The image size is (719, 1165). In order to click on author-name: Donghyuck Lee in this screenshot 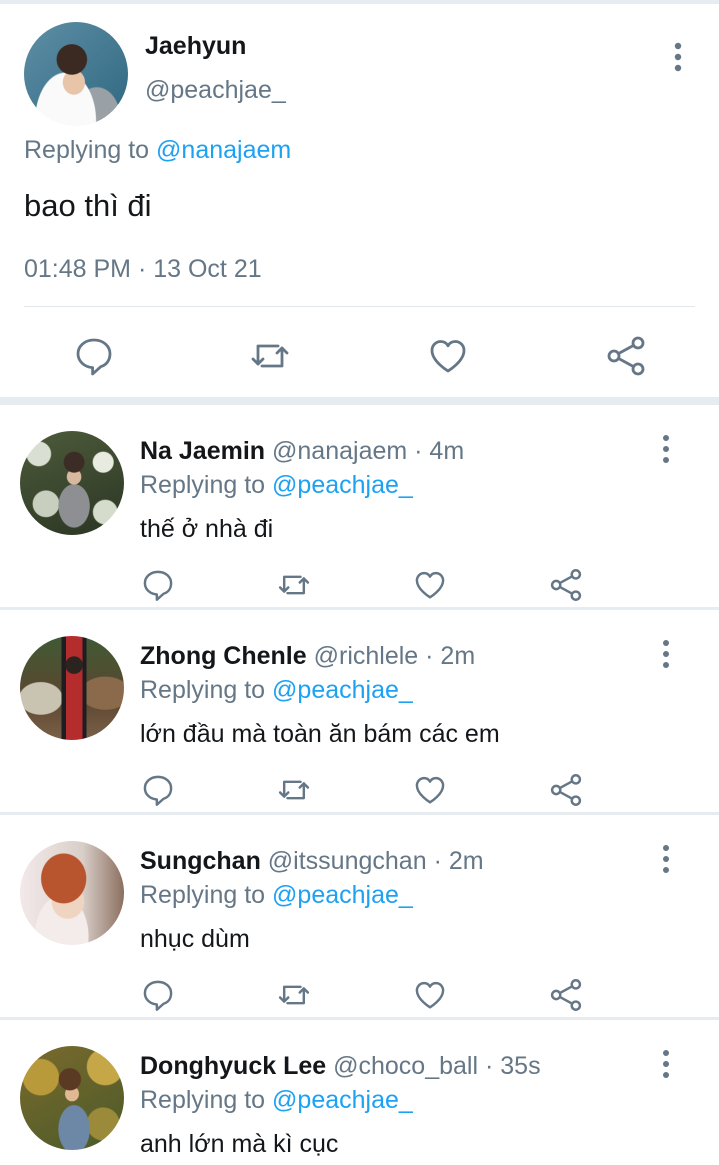, I will do `click(233, 1066)`.